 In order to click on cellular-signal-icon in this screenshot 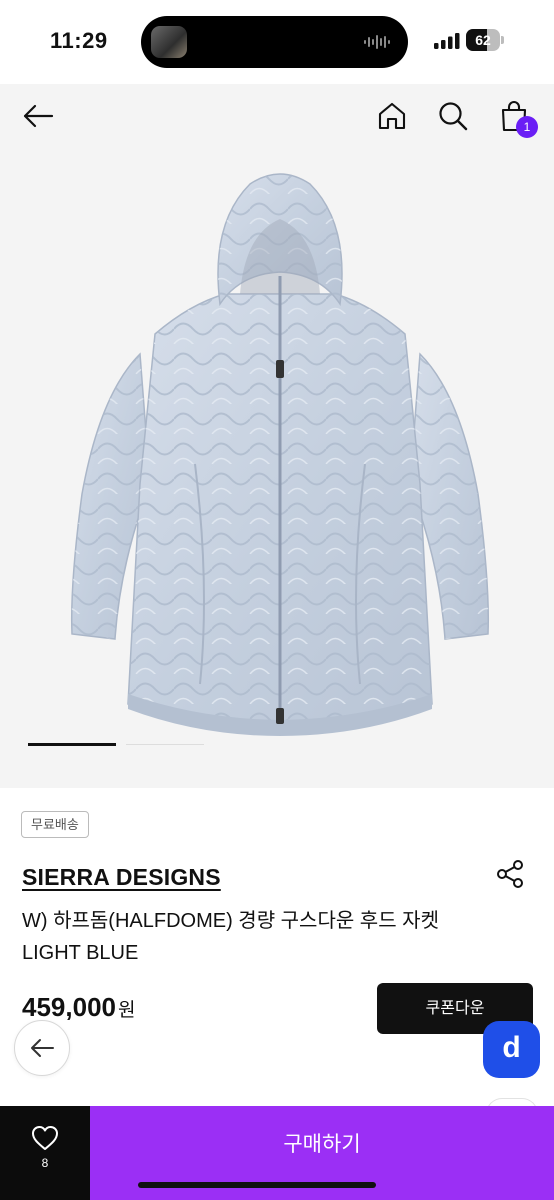, I will do `click(447, 41)`.